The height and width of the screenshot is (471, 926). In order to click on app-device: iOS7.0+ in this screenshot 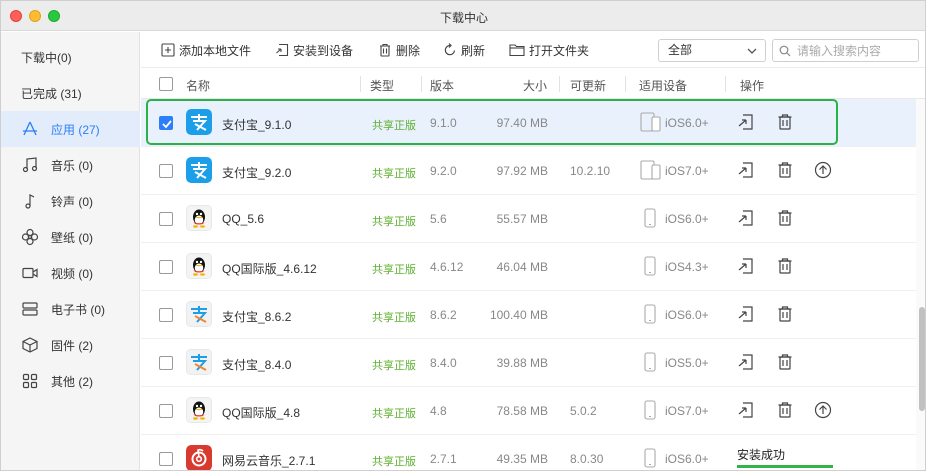, I will do `click(687, 411)`.